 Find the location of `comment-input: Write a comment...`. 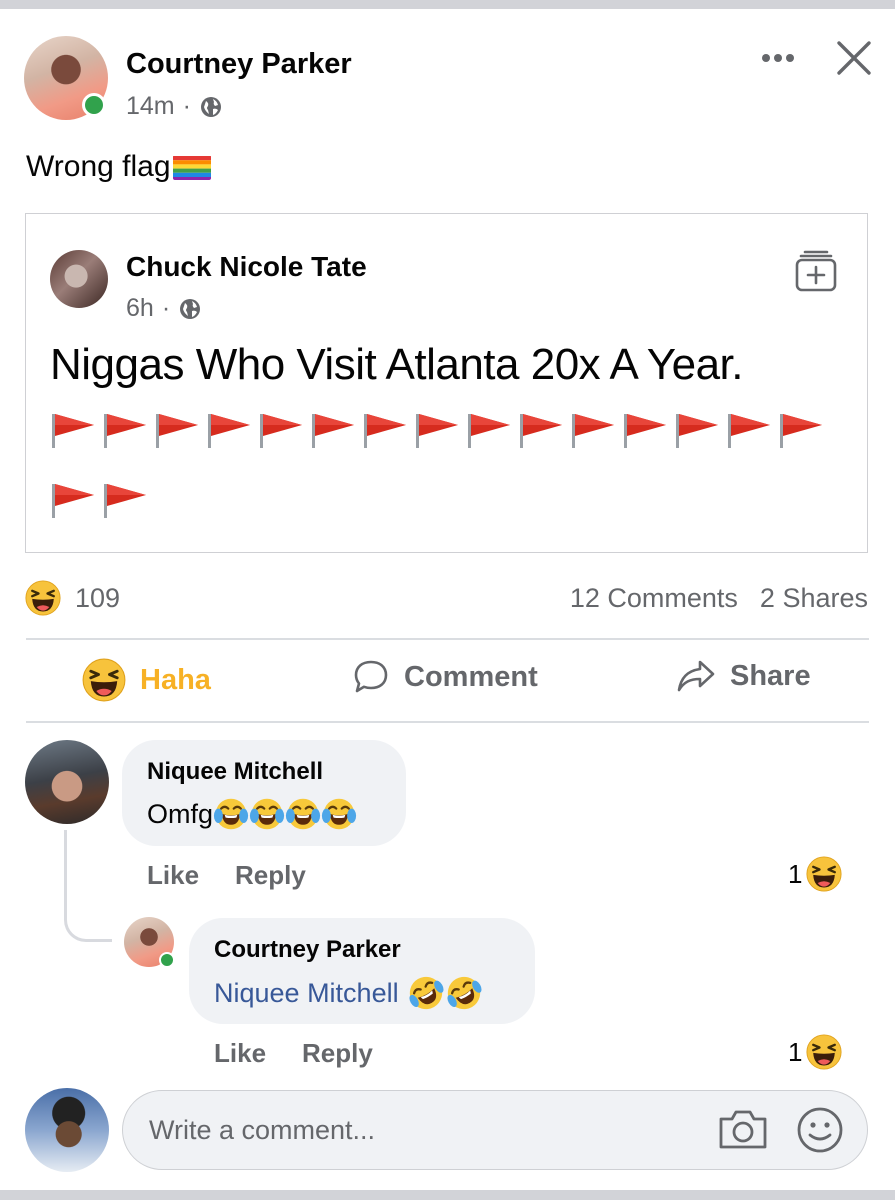

comment-input: Write a comment... is located at coordinates (495, 1130).